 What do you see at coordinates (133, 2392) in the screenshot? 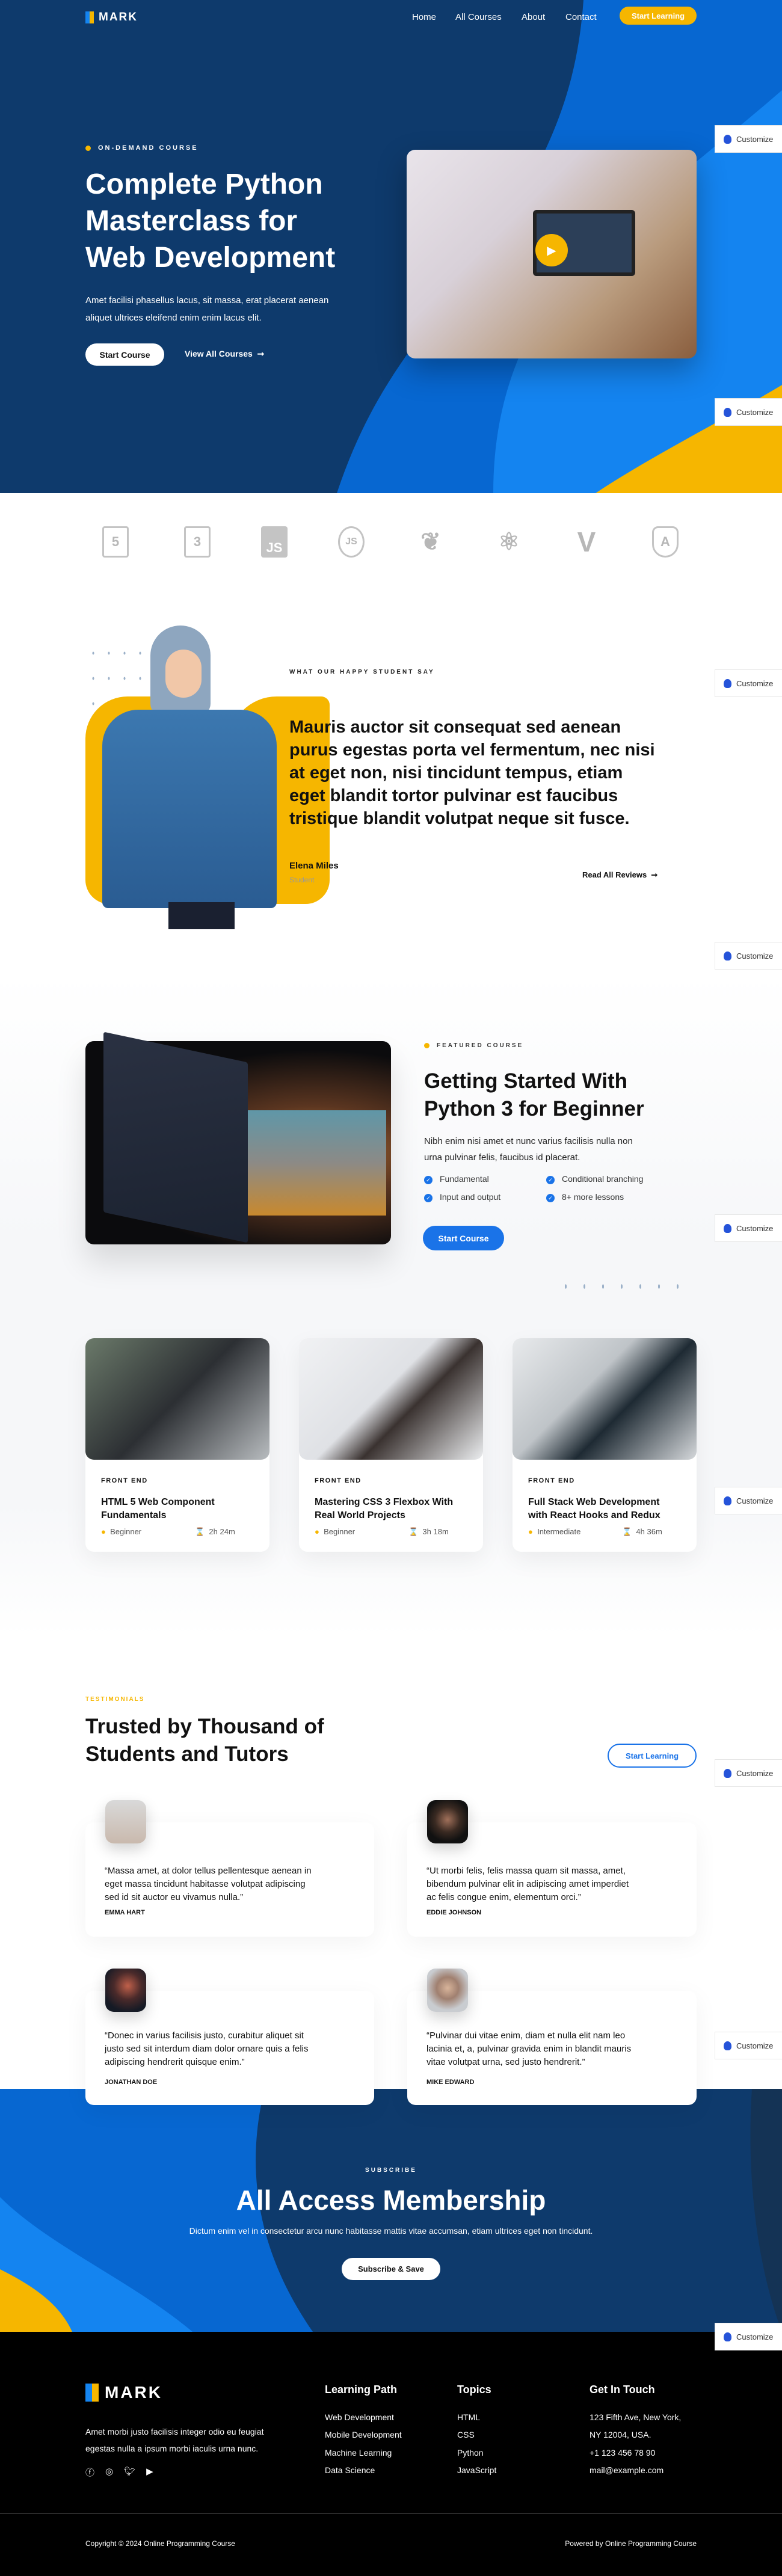
I see `brand-name: MARK` at bounding box center [133, 2392].